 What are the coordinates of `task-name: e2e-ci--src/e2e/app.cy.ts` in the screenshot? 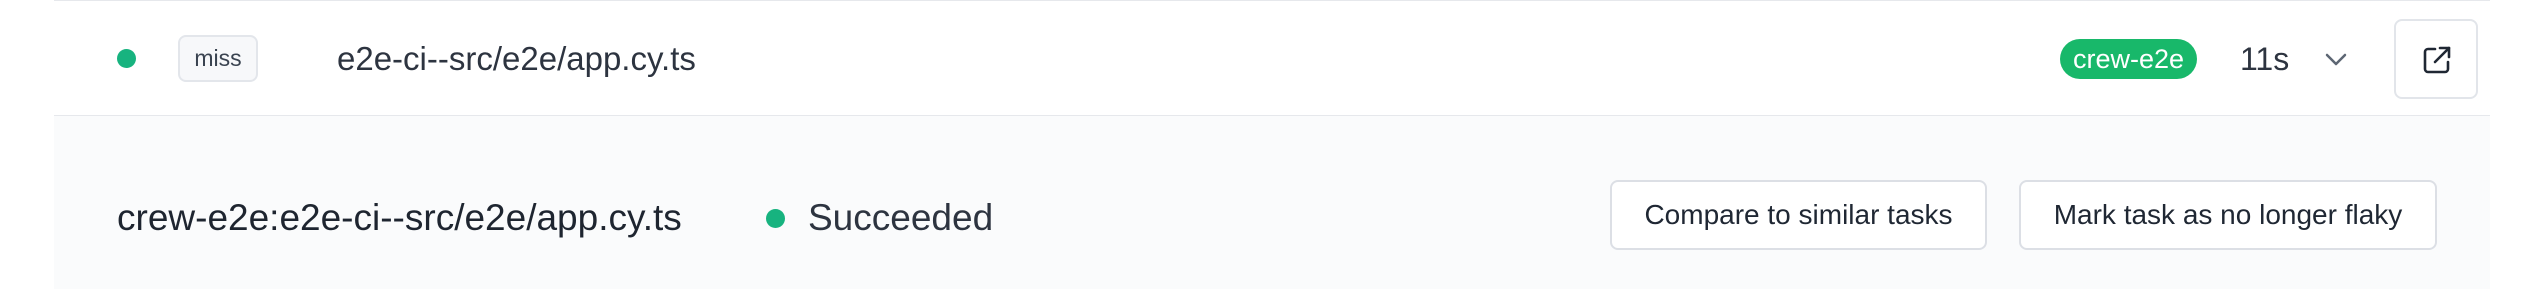 It's located at (516, 58).